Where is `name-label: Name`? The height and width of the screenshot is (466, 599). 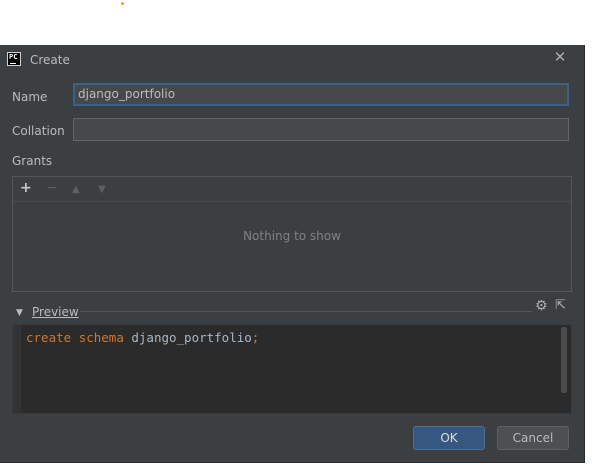
name-label: Name is located at coordinates (30, 97).